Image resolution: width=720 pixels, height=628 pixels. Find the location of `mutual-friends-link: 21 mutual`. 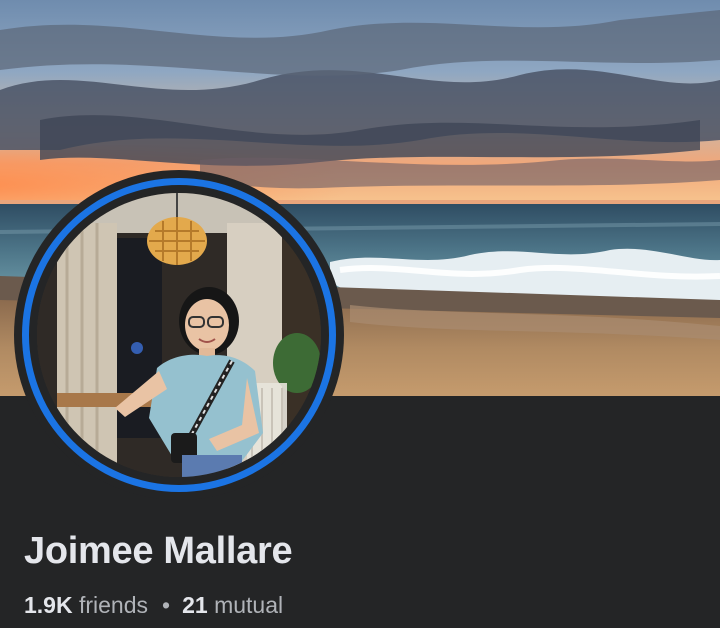

mutual-friends-link: 21 mutual is located at coordinates (232, 605).